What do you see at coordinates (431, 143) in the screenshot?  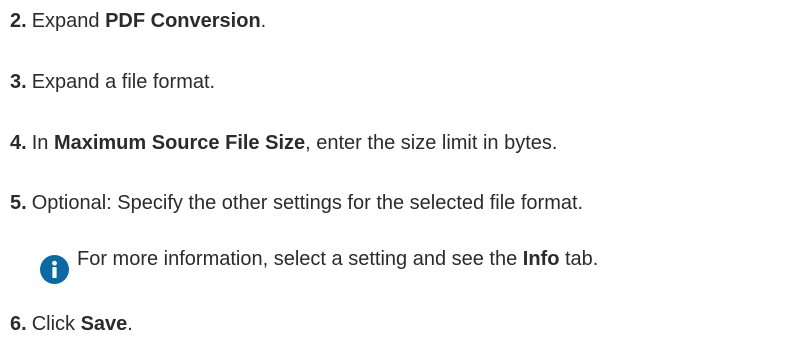 I see `step-text: , enter the size limit in bytes.` at bounding box center [431, 143].